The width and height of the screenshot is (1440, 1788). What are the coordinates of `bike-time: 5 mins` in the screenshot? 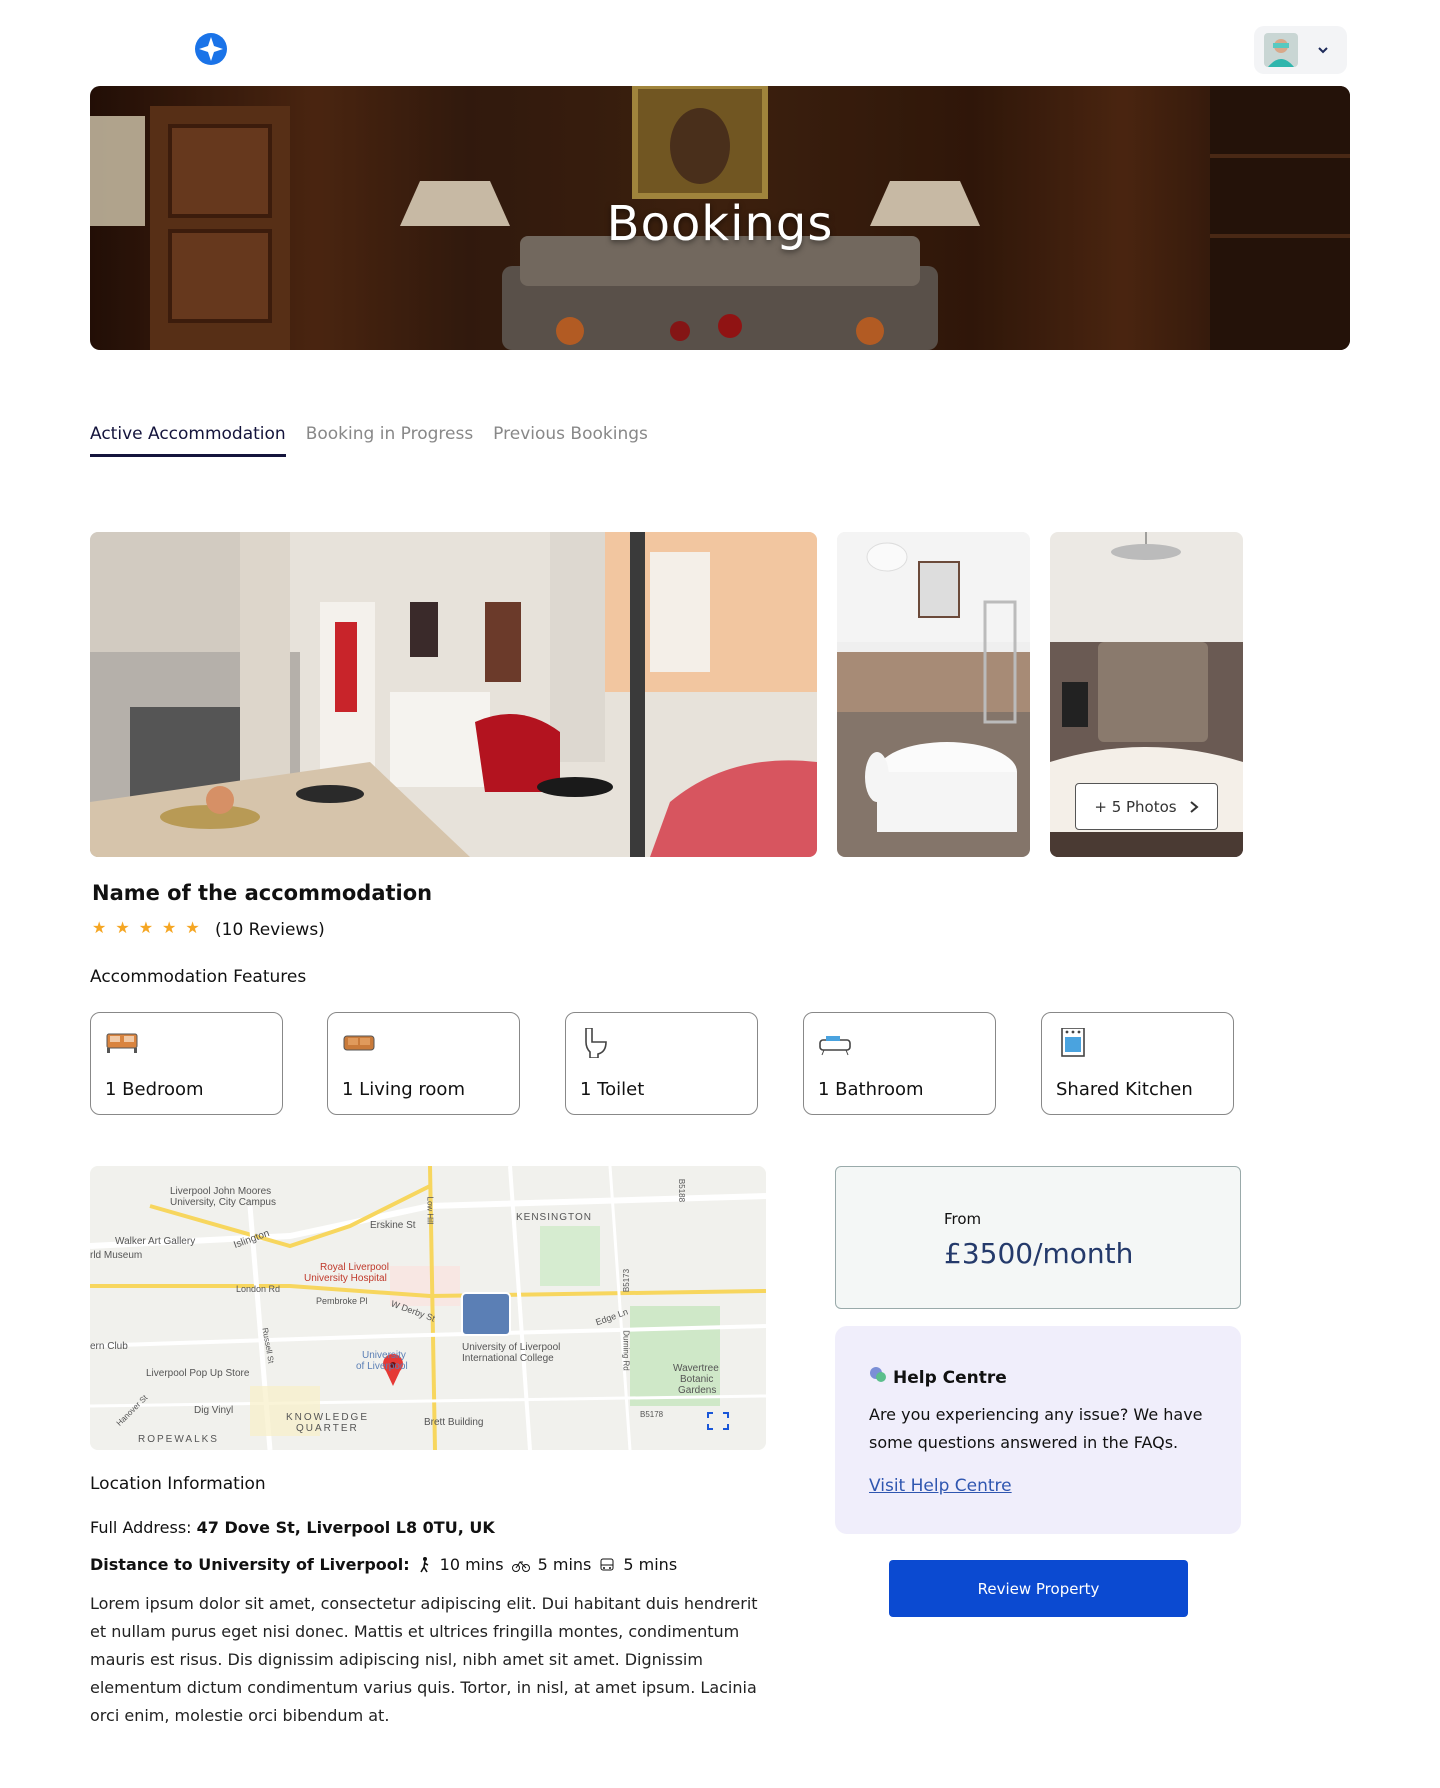 It's located at (564, 1564).